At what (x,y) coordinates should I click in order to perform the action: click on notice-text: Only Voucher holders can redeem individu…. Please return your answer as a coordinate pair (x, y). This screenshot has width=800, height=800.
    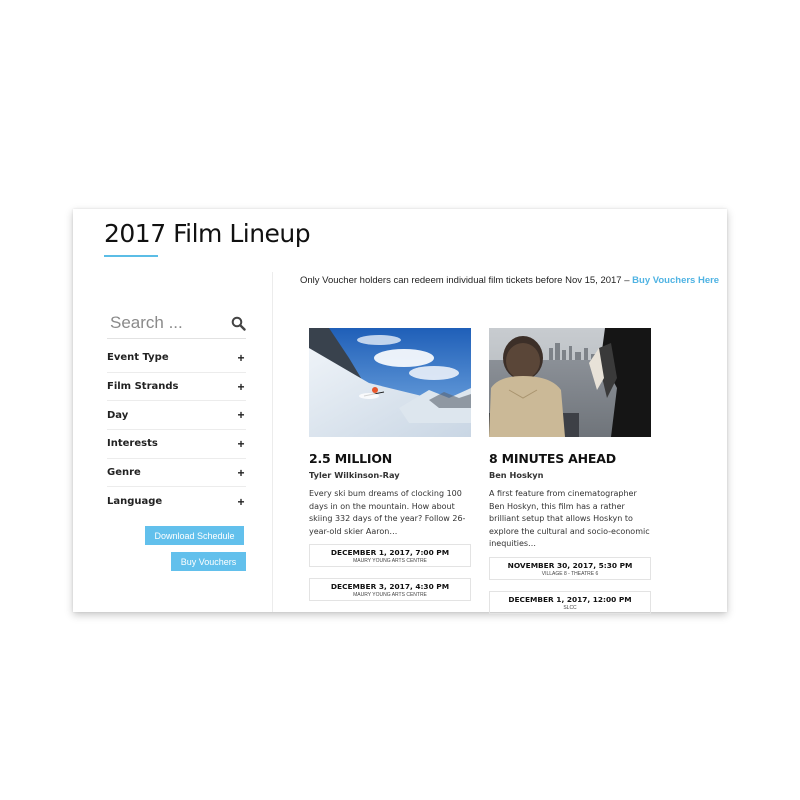
    Looking at the image, I should click on (466, 280).